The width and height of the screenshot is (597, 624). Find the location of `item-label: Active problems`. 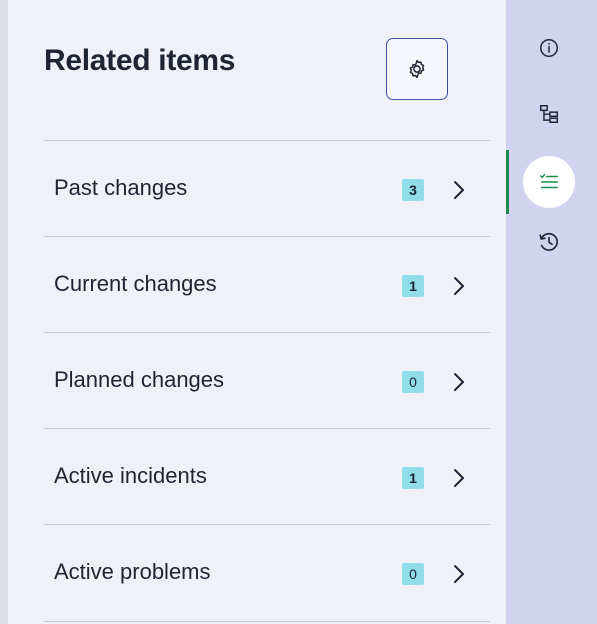

item-label: Active problems is located at coordinates (132, 571).